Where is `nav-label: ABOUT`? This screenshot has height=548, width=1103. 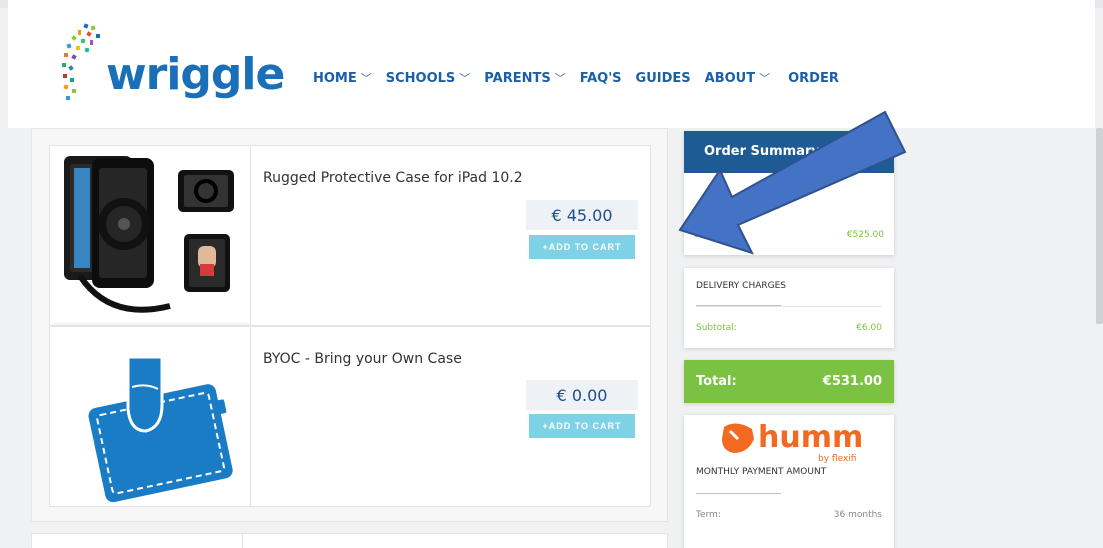
nav-label: ABOUT is located at coordinates (730, 78).